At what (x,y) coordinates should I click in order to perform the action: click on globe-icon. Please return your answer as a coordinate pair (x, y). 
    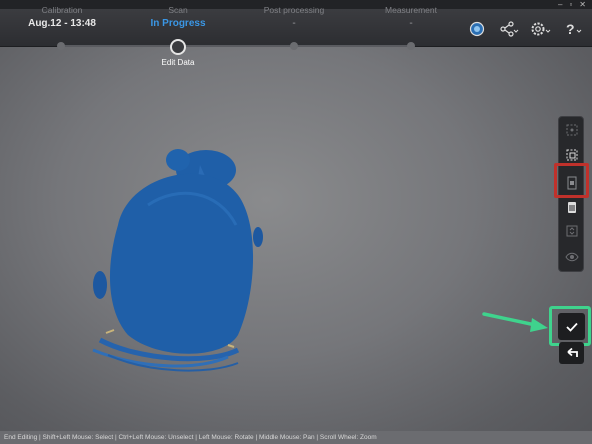
    Looking at the image, I should click on (477, 29).